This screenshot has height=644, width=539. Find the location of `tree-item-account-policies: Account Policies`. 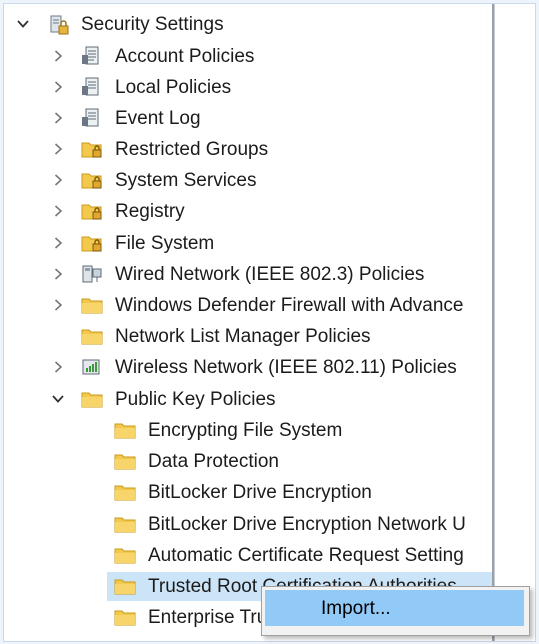

tree-item-account-policies: Account Policies is located at coordinates (248, 56).